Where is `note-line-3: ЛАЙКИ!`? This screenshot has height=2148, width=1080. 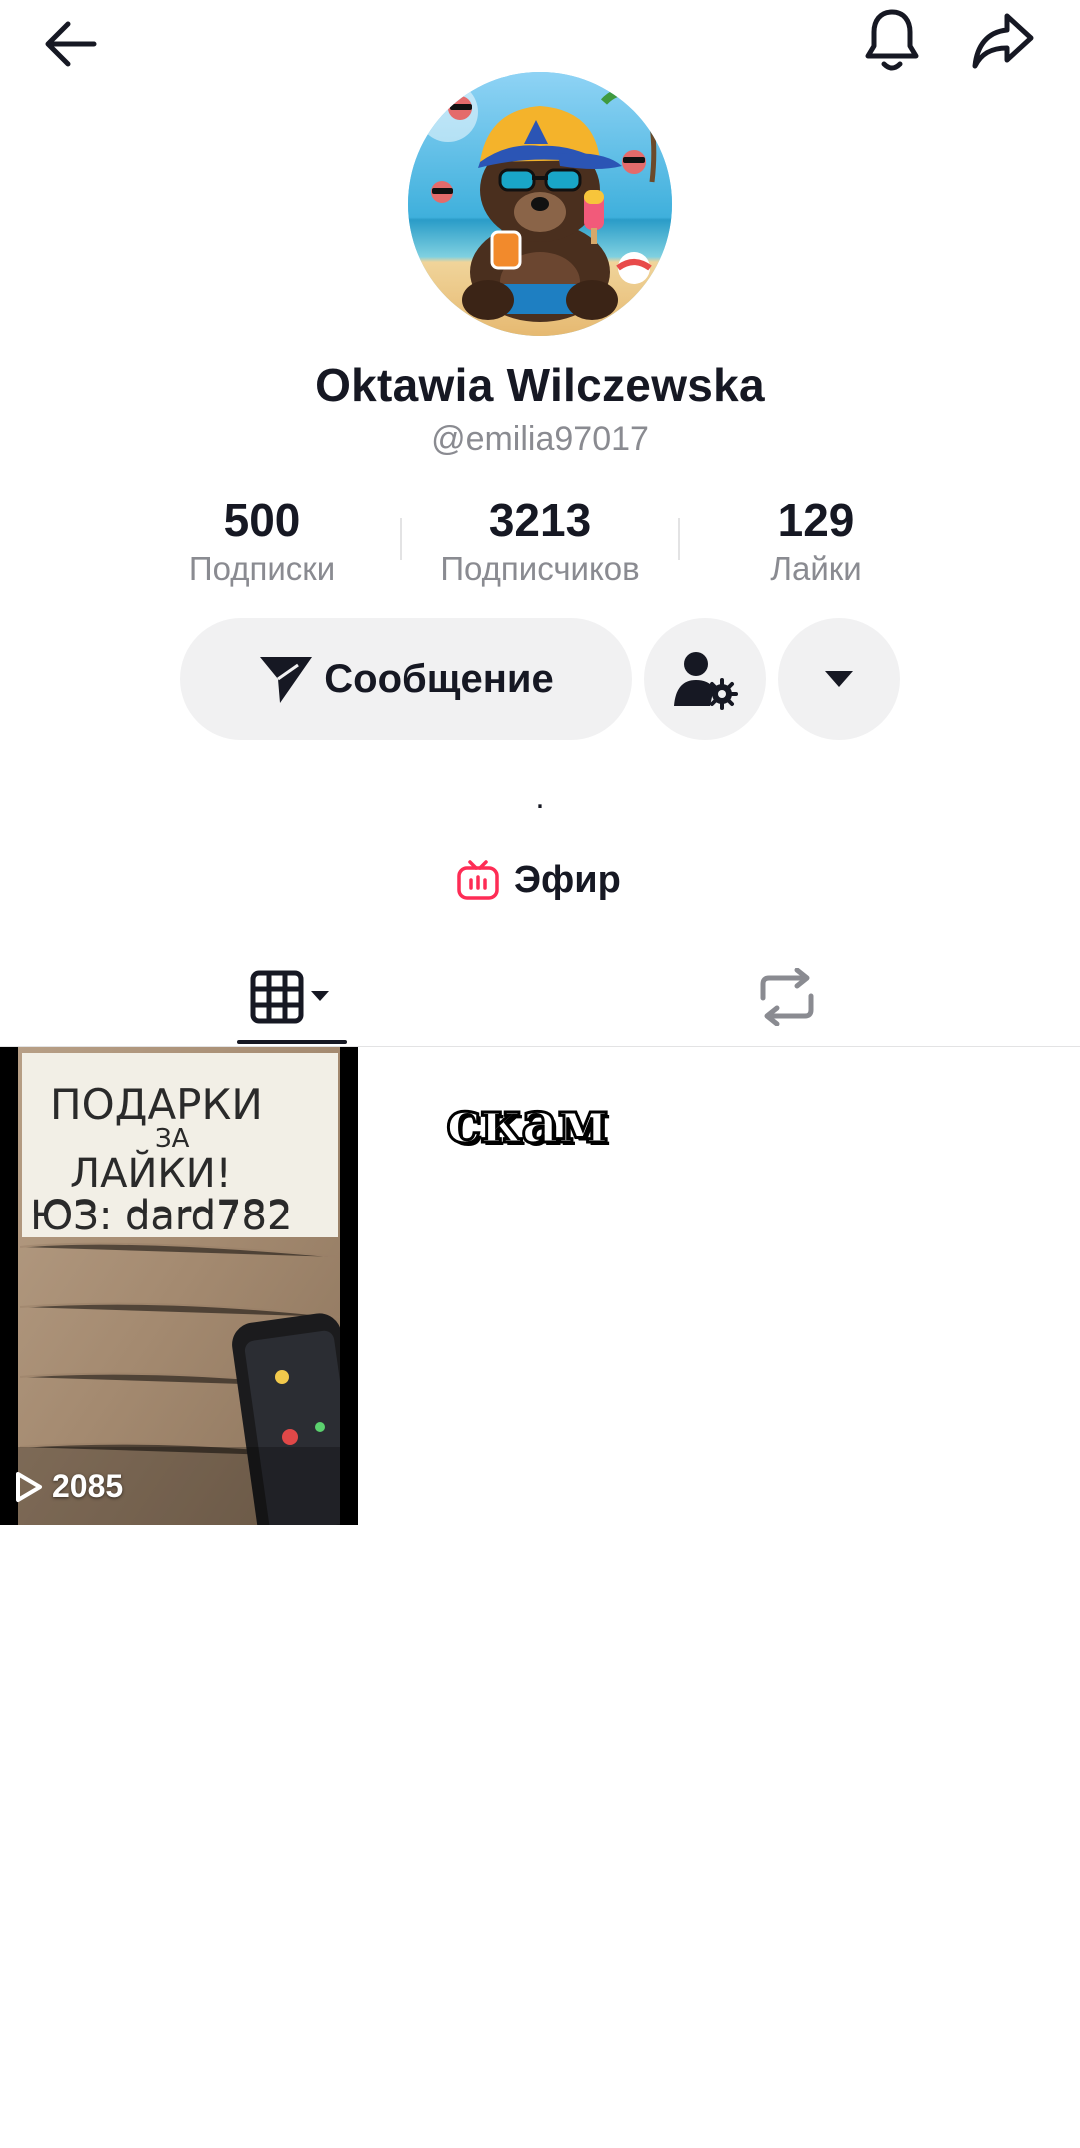
note-line-3: ЛАЙКИ! is located at coordinates (151, 1173).